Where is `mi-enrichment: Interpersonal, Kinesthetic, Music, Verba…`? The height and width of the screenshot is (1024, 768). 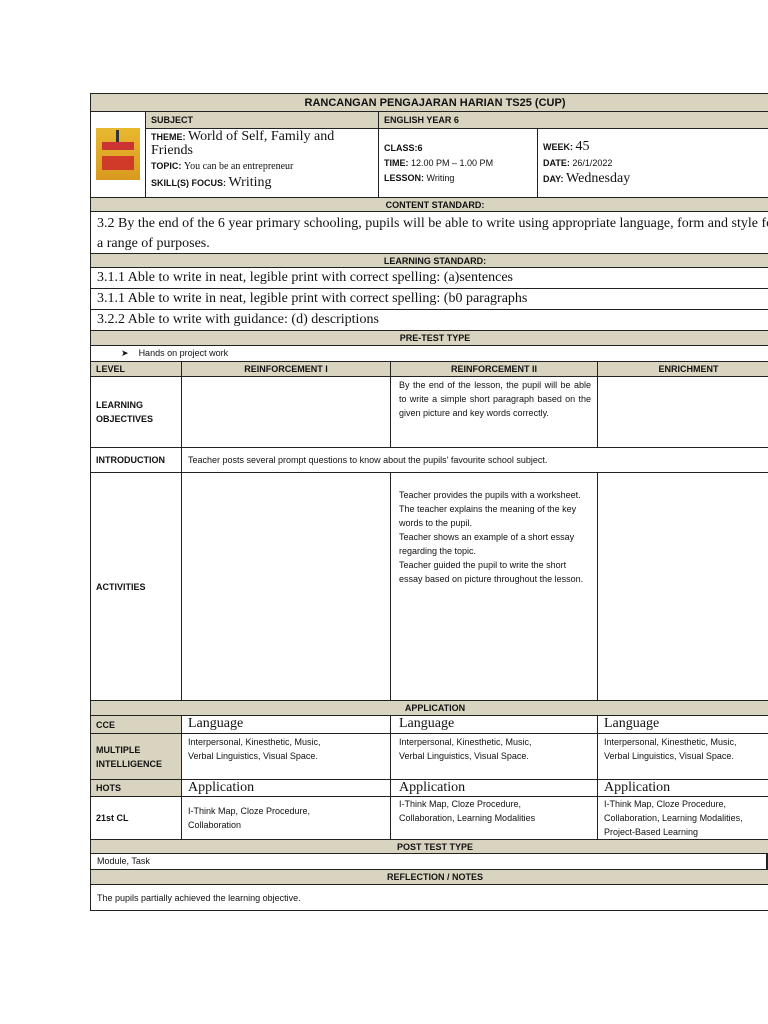 mi-enrichment: Interpersonal, Kinesthetic, Music, Verba… is located at coordinates (682, 756).